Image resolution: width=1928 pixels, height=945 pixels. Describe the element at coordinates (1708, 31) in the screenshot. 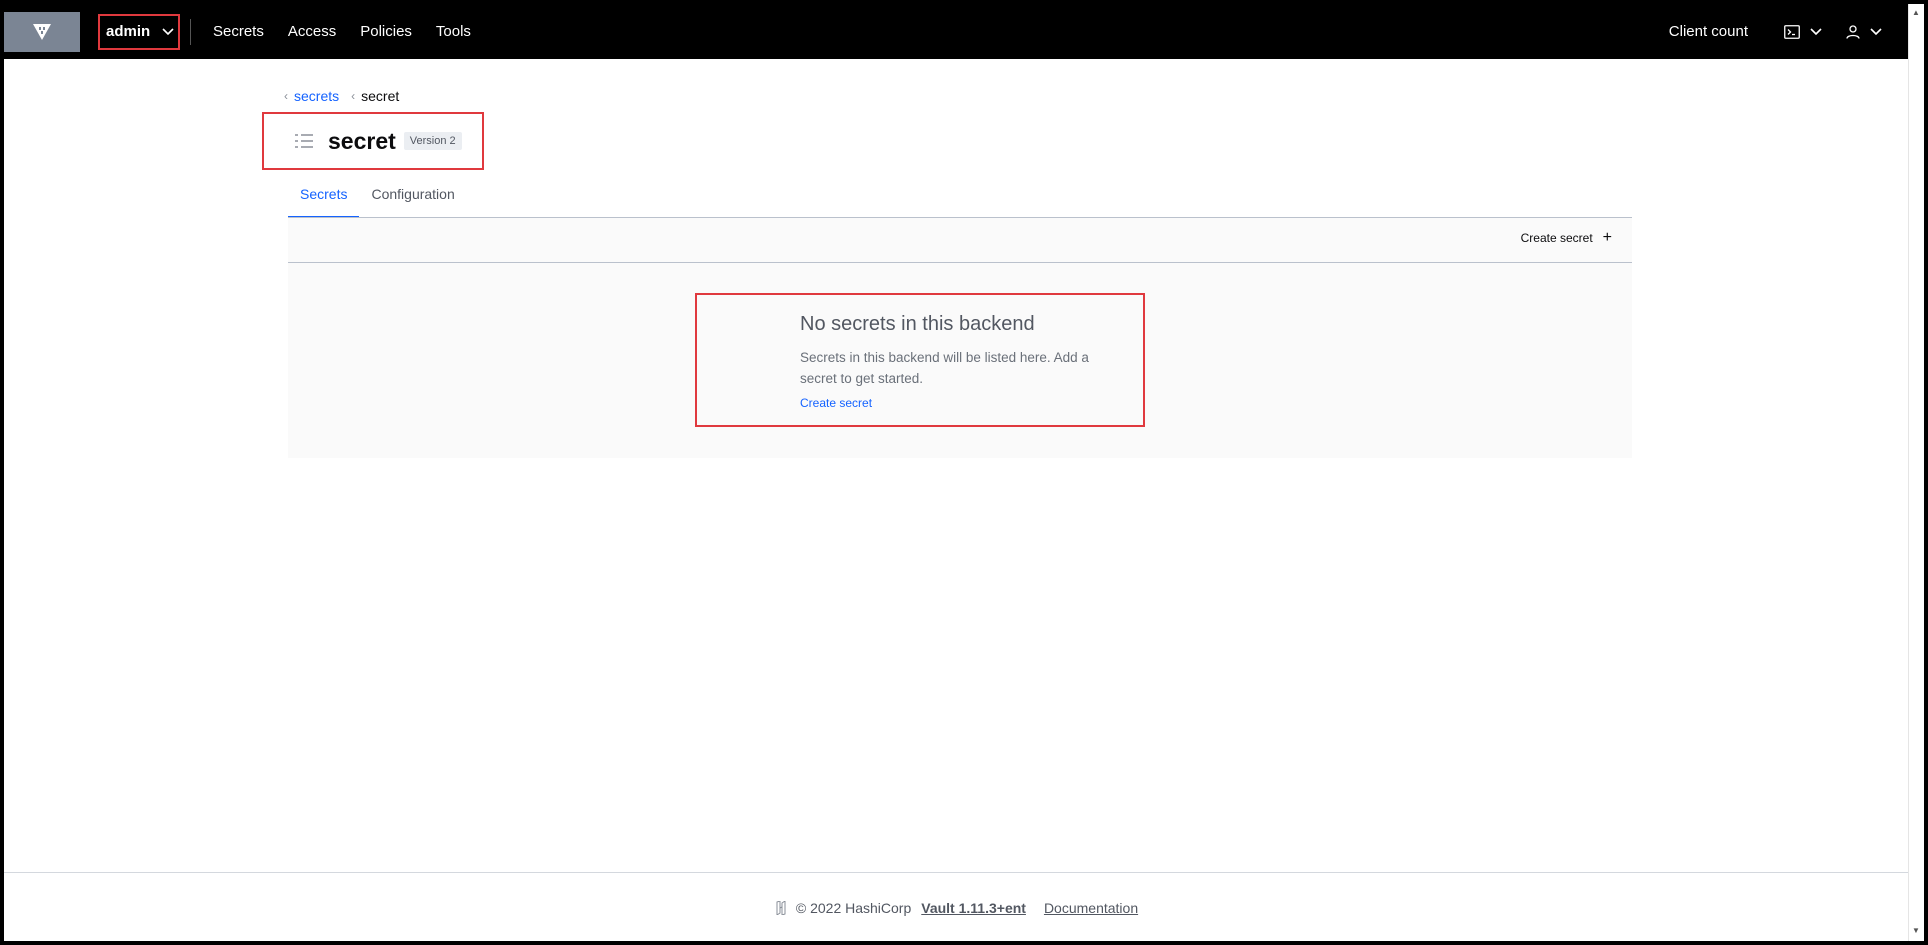

I see `client-count-link: Client count` at that location.